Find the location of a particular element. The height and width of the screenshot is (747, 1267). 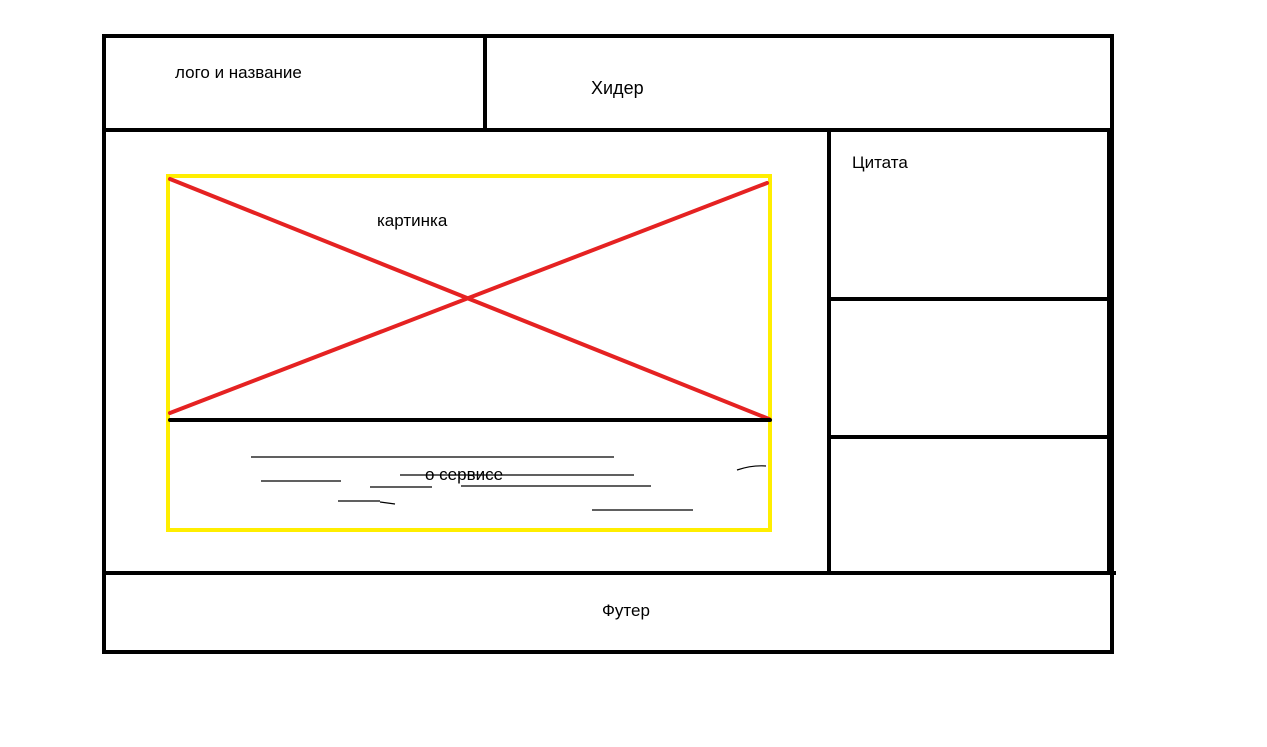

image-label: картинка is located at coordinates (412, 220).